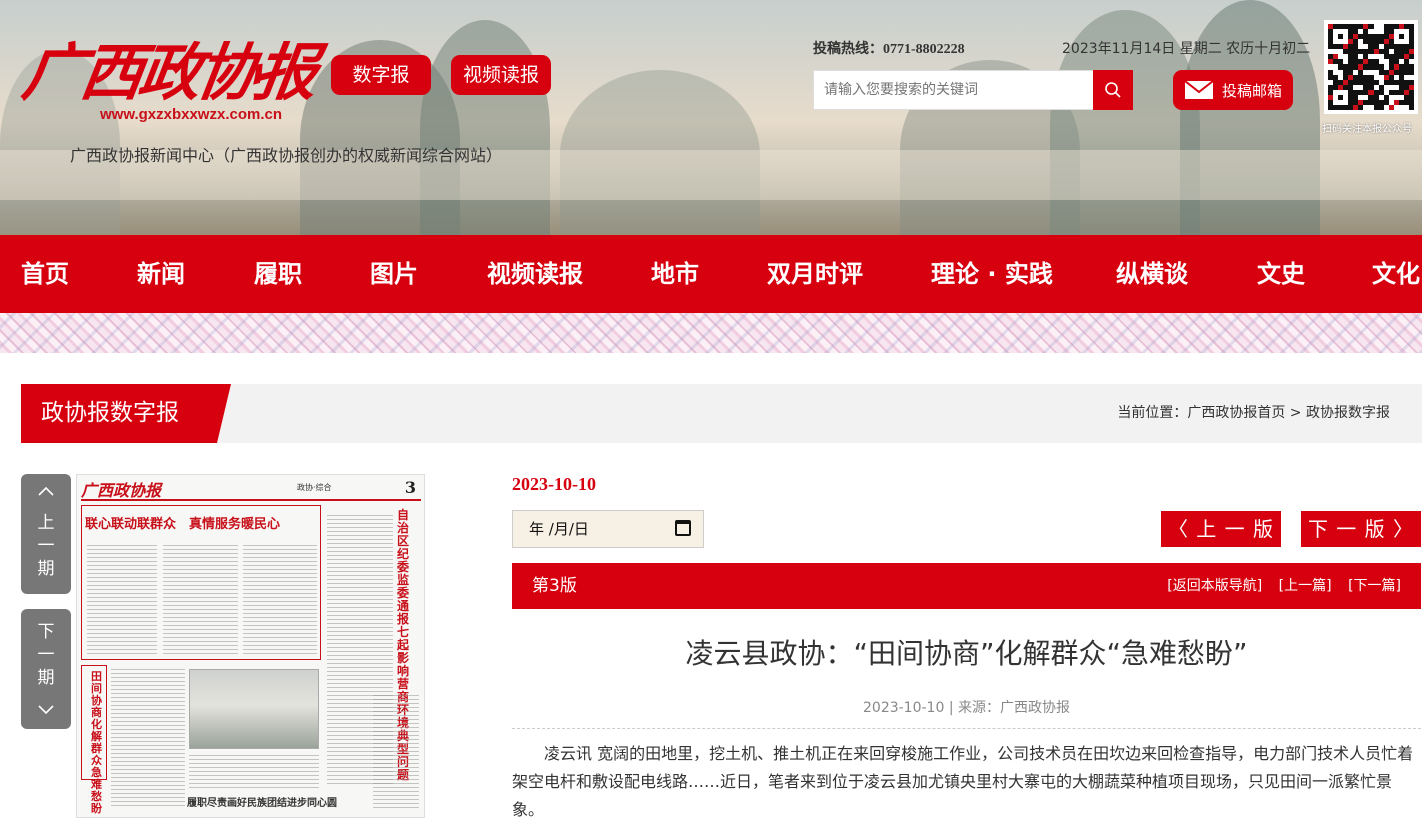  What do you see at coordinates (815, 274) in the screenshot?
I see `nav-item-commentary: 双月时评` at bounding box center [815, 274].